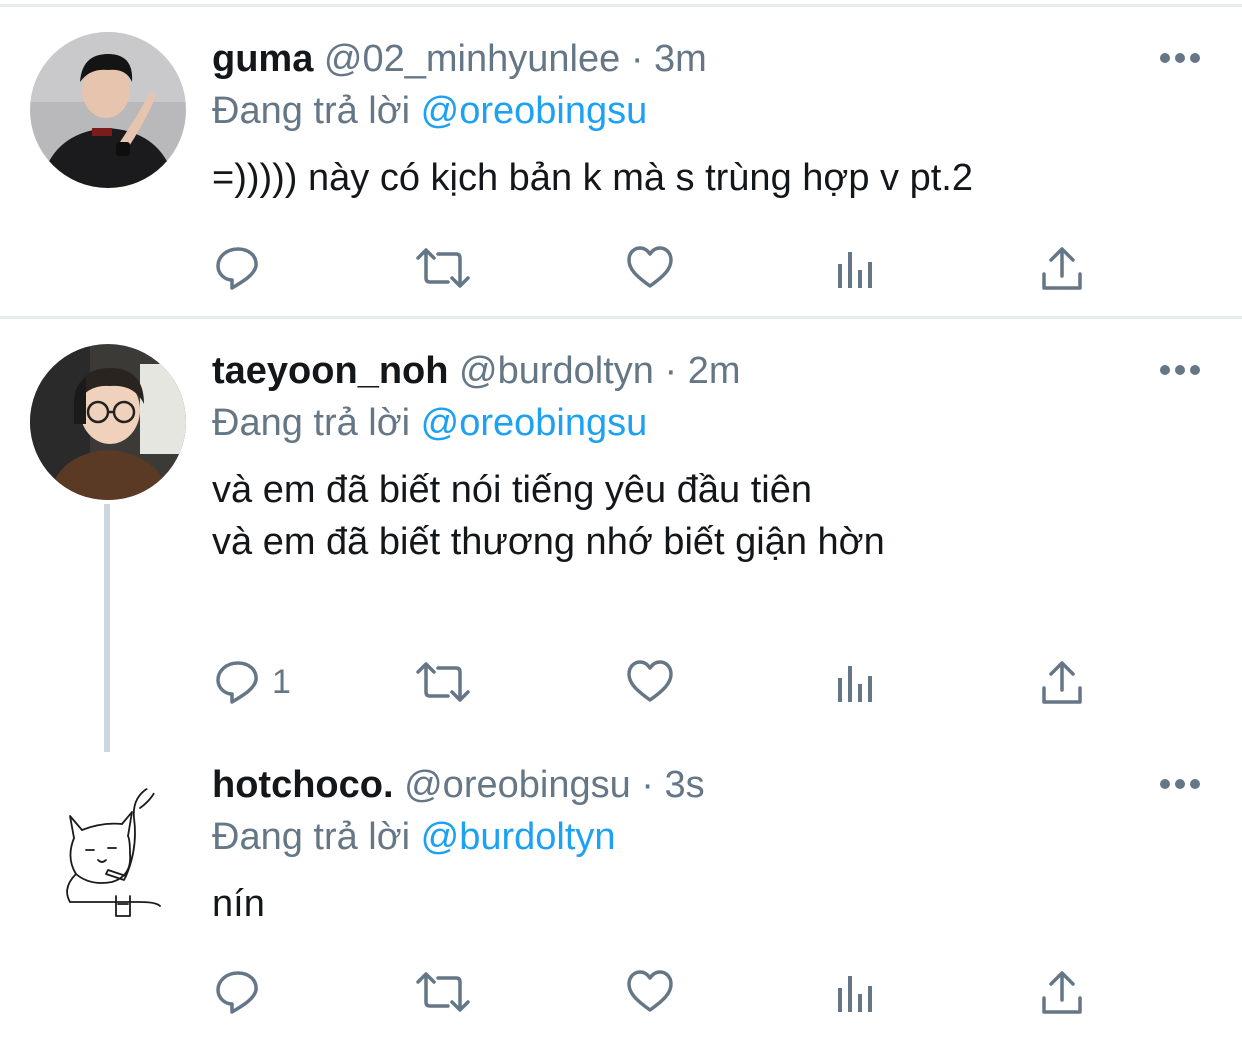  Describe the element at coordinates (621, 317) in the screenshot. I see `tweet-divider` at that location.